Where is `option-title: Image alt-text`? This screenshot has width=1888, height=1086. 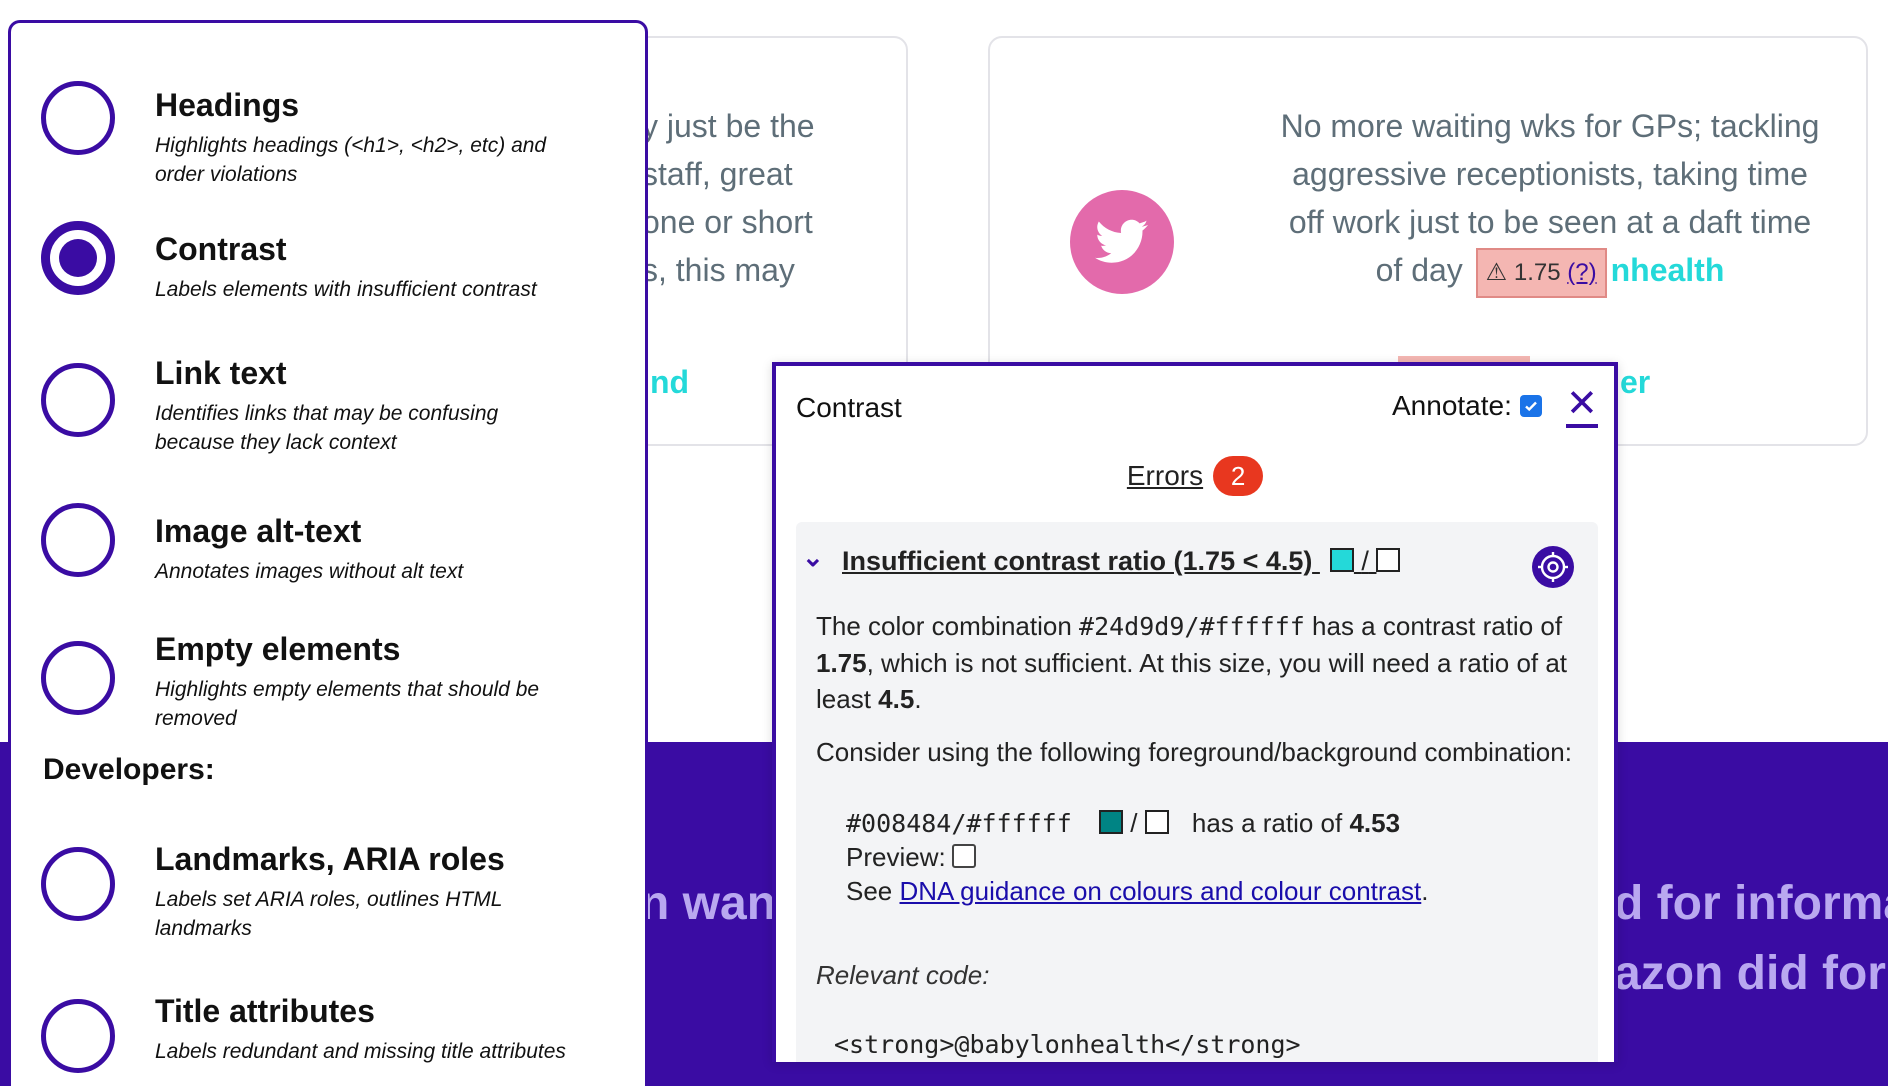 option-title: Image alt-text is located at coordinates (258, 531).